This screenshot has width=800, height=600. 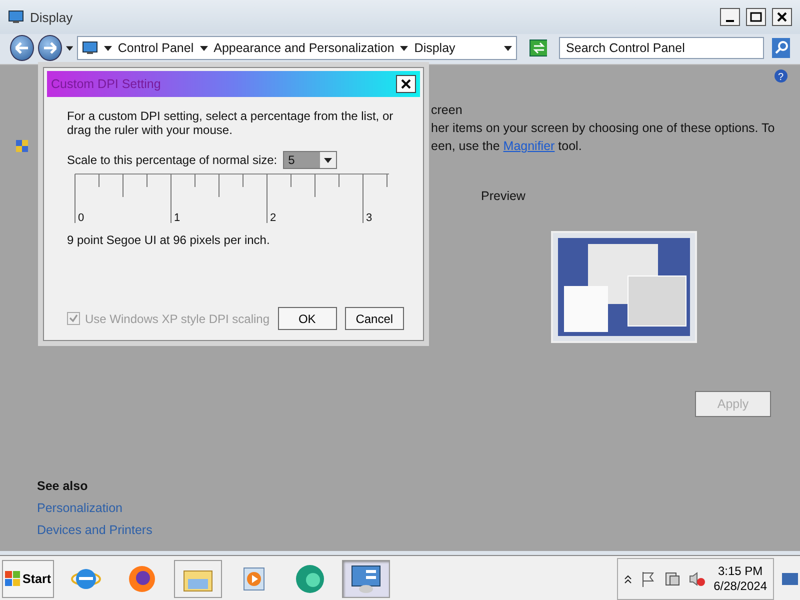 I want to click on speaker-muted-icon, so click(x=697, y=578).